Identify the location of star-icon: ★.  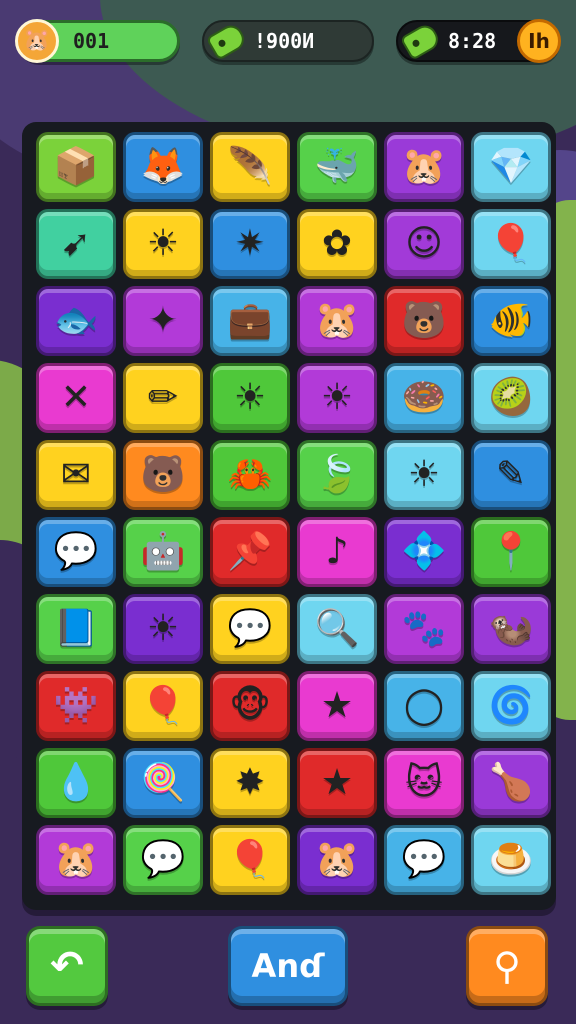
(337, 782).